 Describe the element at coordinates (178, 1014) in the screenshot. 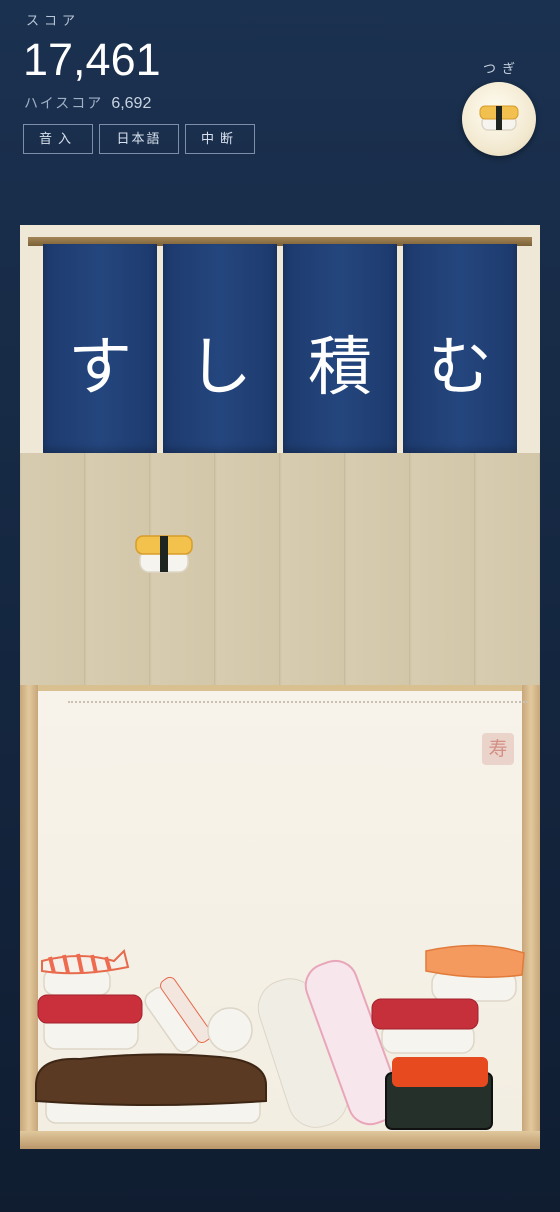

I see `ebi-piece` at that location.